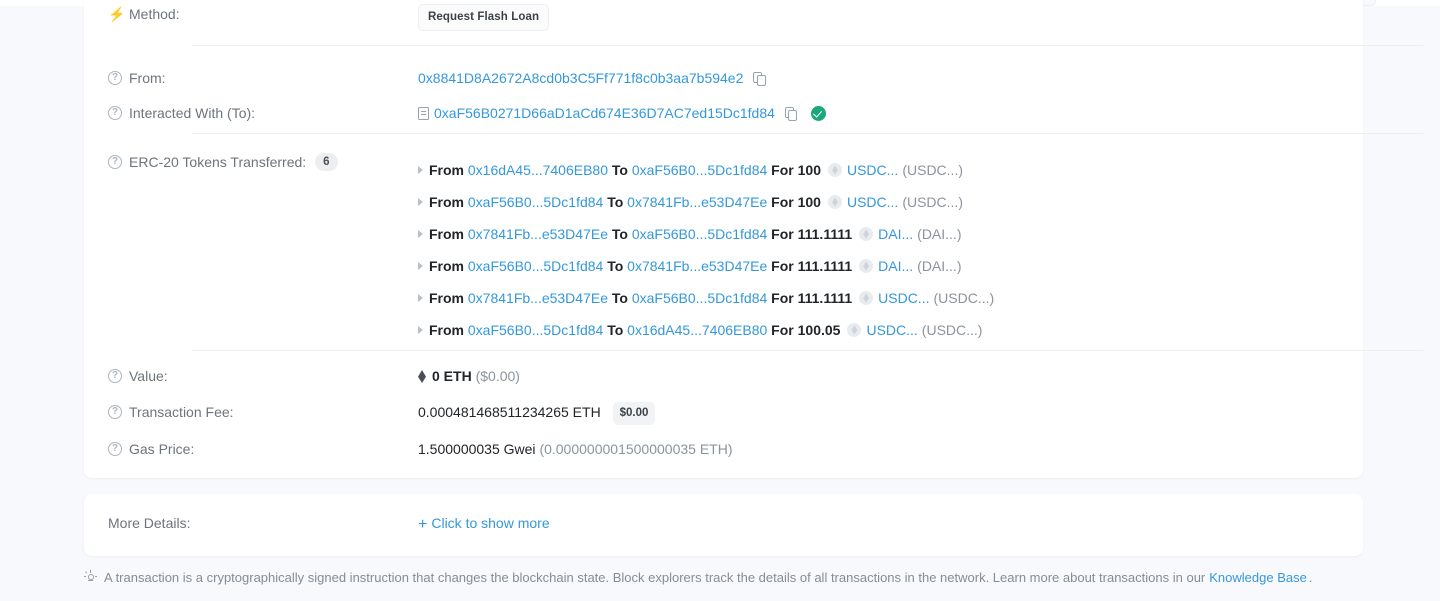 Image resolution: width=1440 pixels, height=601 pixels. What do you see at coordinates (263, 162) in the screenshot?
I see `erc20-label-group: ? ERC-20 Tokens Transferred: 6` at bounding box center [263, 162].